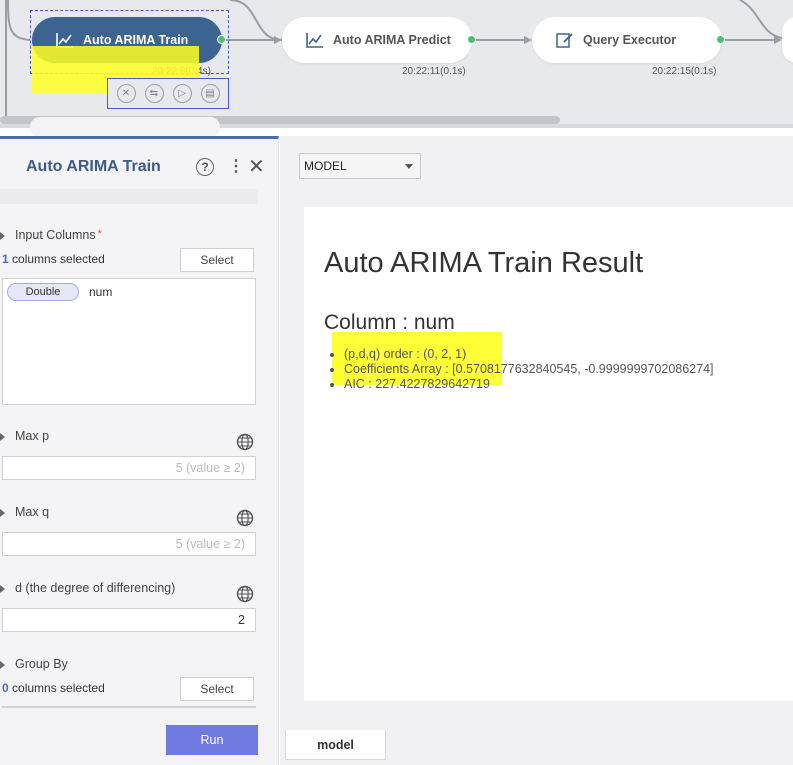 The width and height of the screenshot is (793, 765). I want to click on canvas-left-connector, so click(6, 64).